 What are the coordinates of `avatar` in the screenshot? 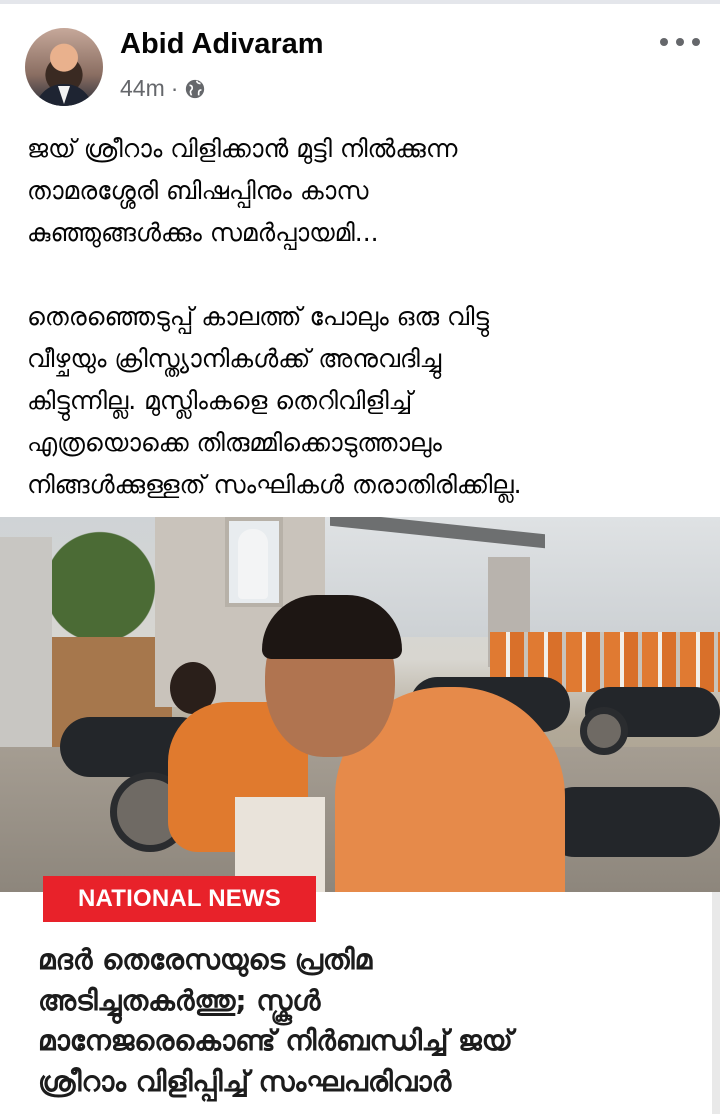 It's located at (64, 67).